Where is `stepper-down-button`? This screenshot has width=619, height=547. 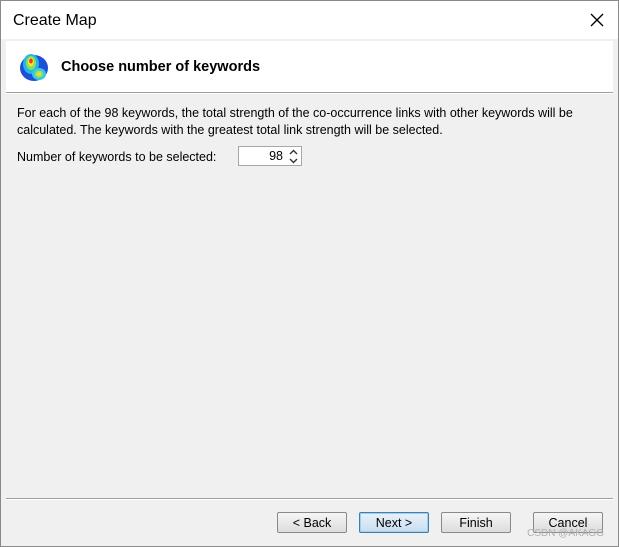
stepper-down-button is located at coordinates (293, 160).